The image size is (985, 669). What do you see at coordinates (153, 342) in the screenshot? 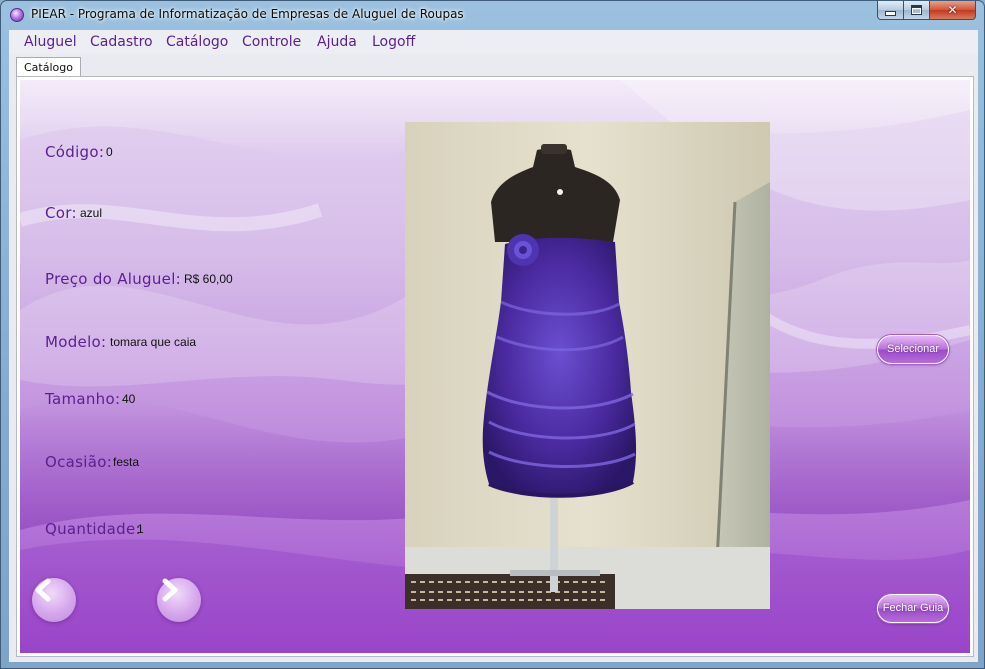
I see `value-modelo: tomara que caia` at bounding box center [153, 342].